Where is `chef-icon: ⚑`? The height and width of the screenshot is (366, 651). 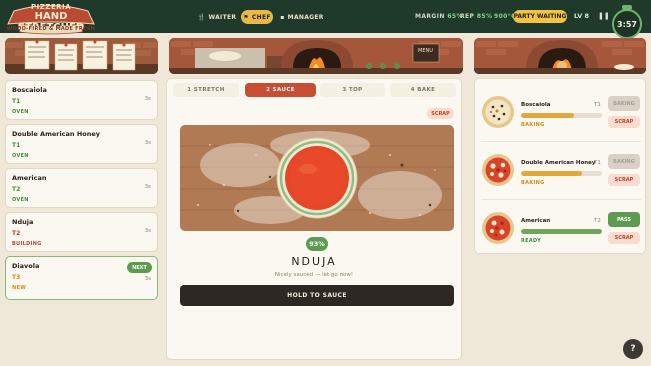 chef-icon: ⚑ is located at coordinates (246, 17).